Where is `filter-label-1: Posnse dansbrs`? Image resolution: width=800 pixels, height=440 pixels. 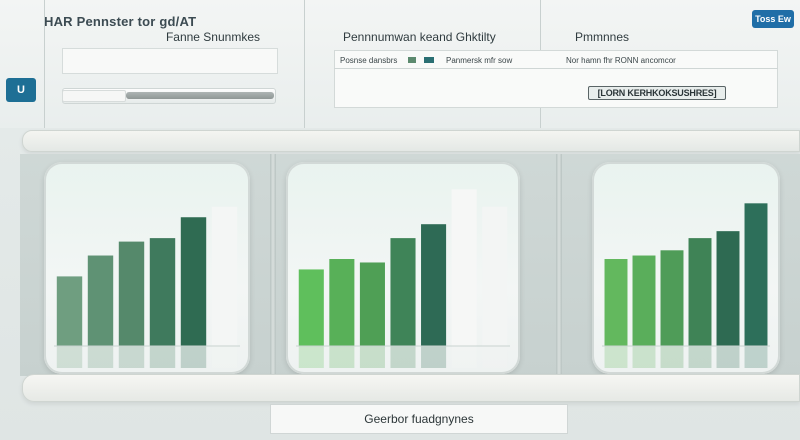
filter-label-1: Posnse dansbrs is located at coordinates (369, 60).